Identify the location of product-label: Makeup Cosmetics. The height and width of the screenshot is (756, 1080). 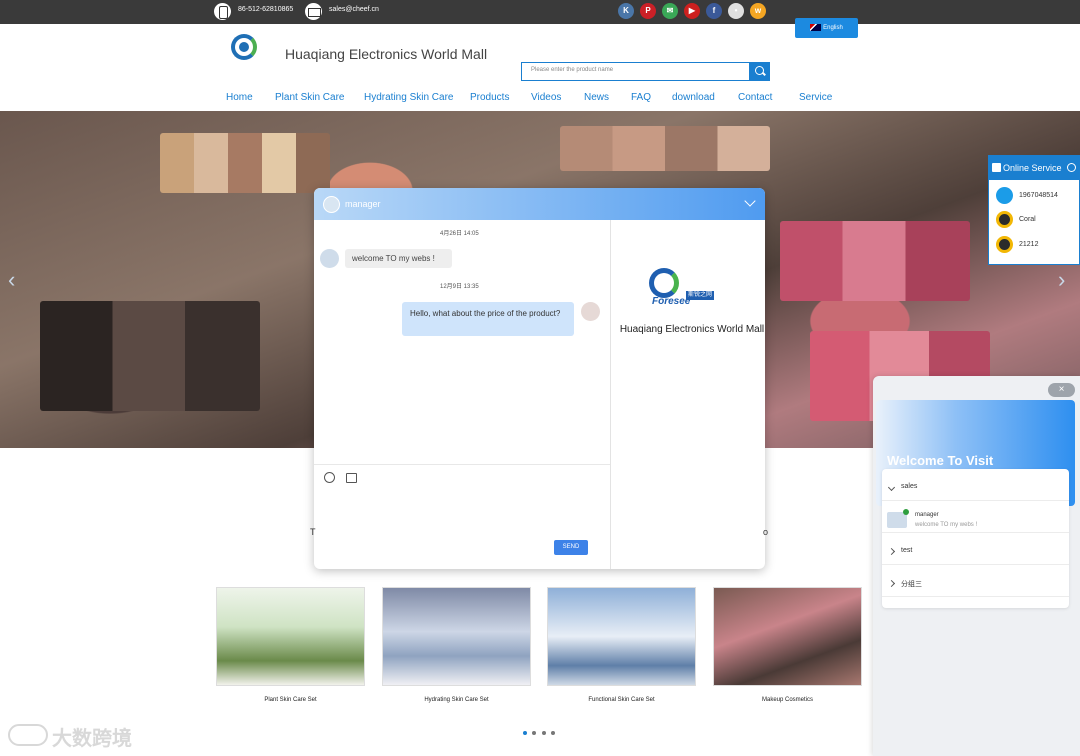
(787, 700).